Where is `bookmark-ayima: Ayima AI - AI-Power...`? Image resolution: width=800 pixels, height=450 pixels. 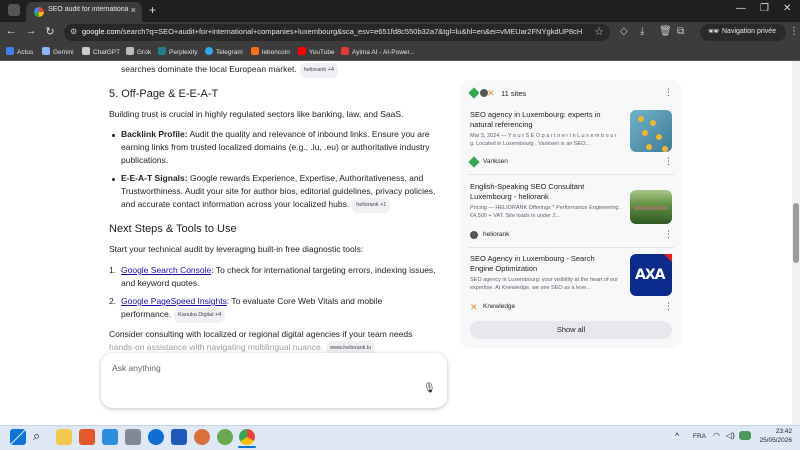
bookmark-ayima: Ayima AI - AI-Power... is located at coordinates (378, 51).